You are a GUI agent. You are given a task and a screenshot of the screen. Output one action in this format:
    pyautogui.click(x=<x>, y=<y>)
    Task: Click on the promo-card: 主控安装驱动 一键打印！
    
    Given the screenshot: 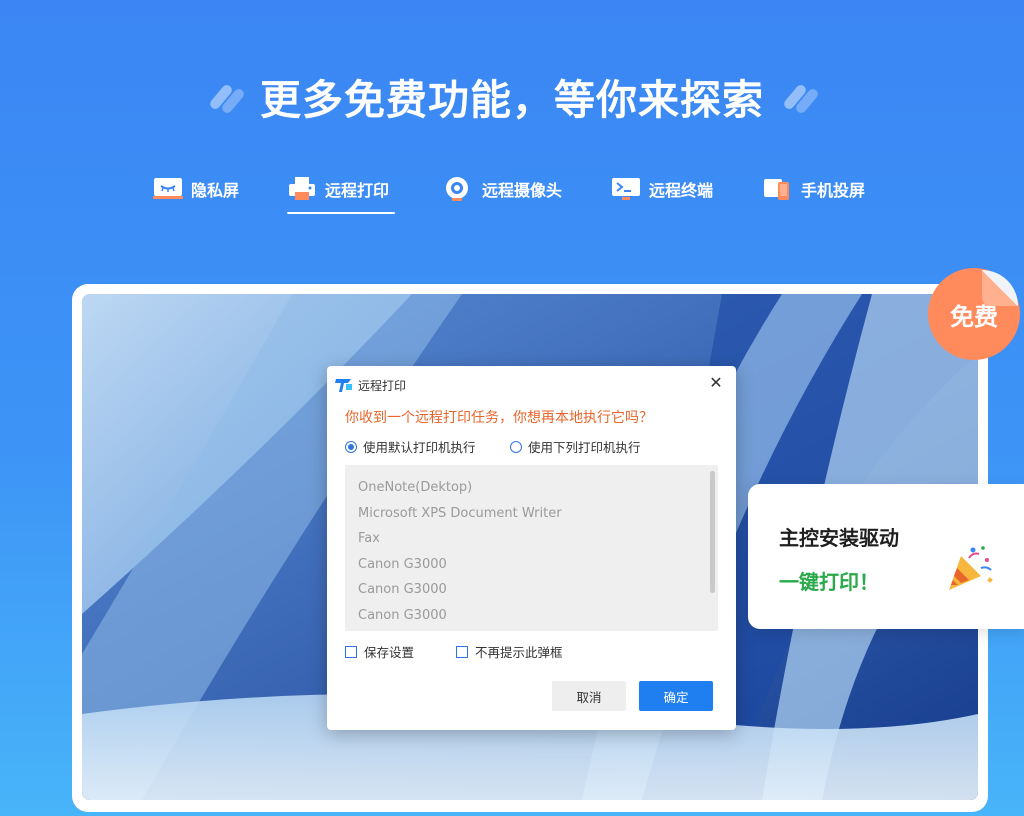 What is the action you would take?
    pyautogui.click(x=886, y=556)
    